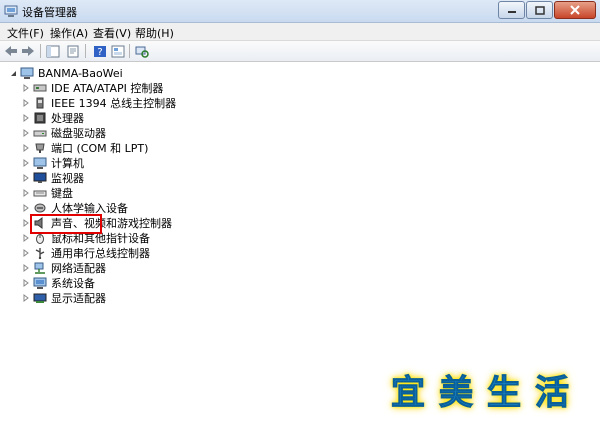 This screenshot has width=600, height=436. I want to click on tree-root-label: BANMA-BaoWei, so click(80, 73).